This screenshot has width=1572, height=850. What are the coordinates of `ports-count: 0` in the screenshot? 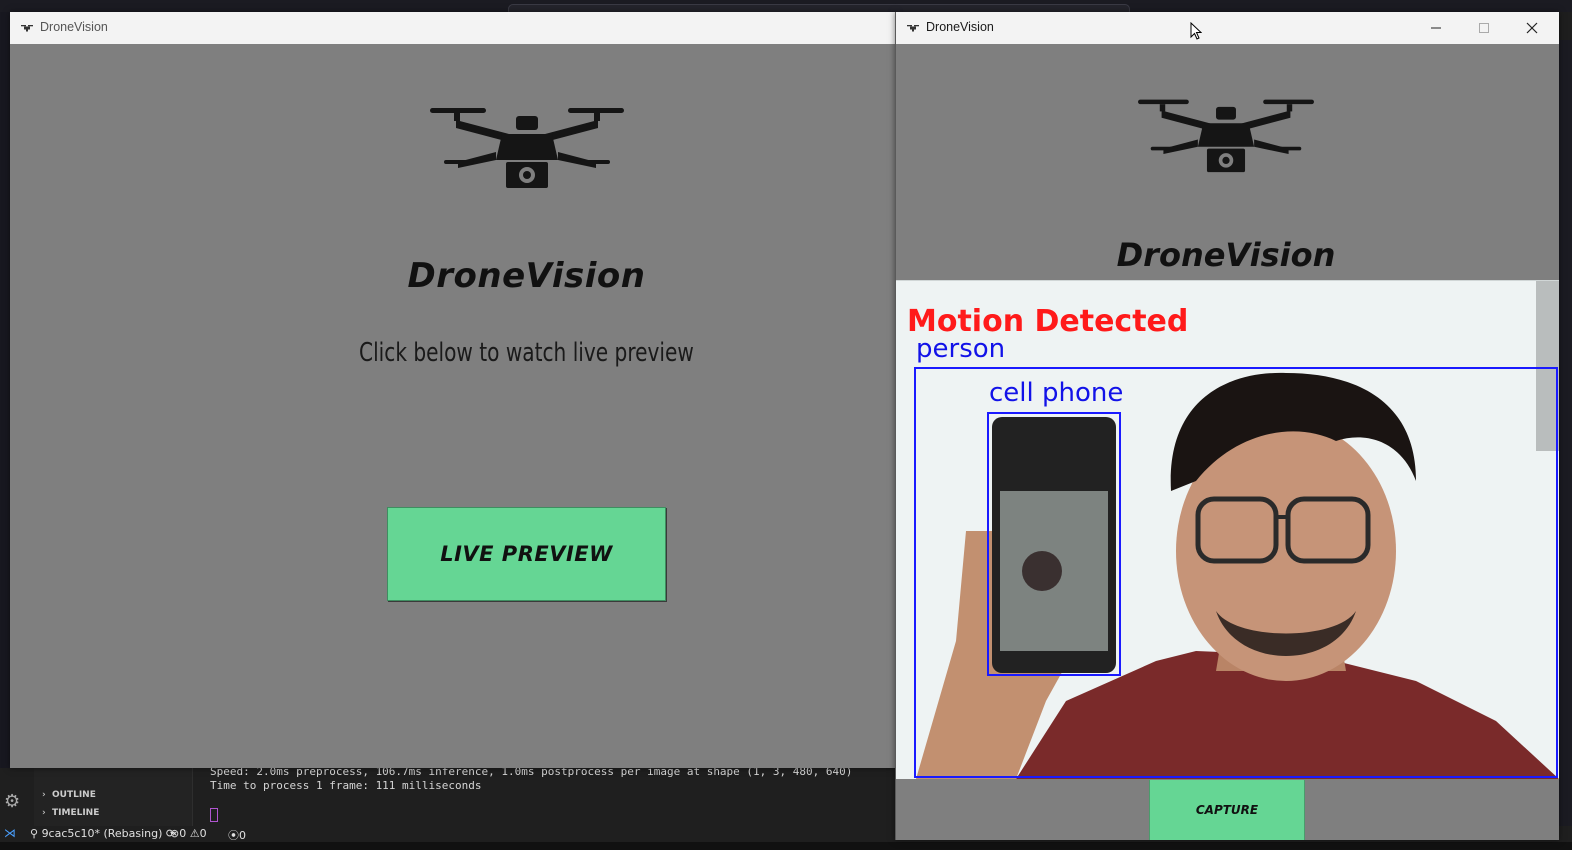 It's located at (242, 835).